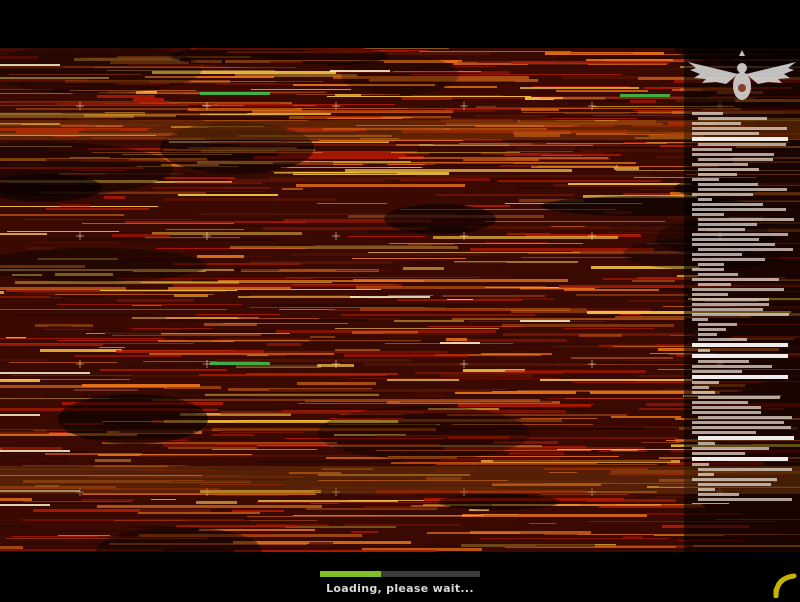  I want to click on console-text-overlay, so click(744, 308).